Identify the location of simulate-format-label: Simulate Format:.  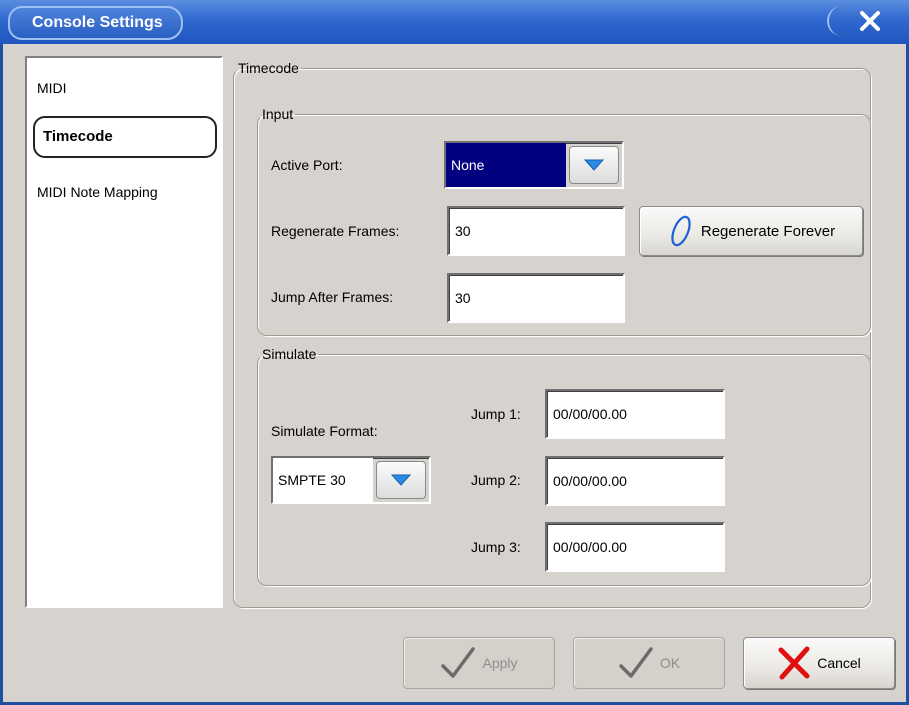
(324, 431).